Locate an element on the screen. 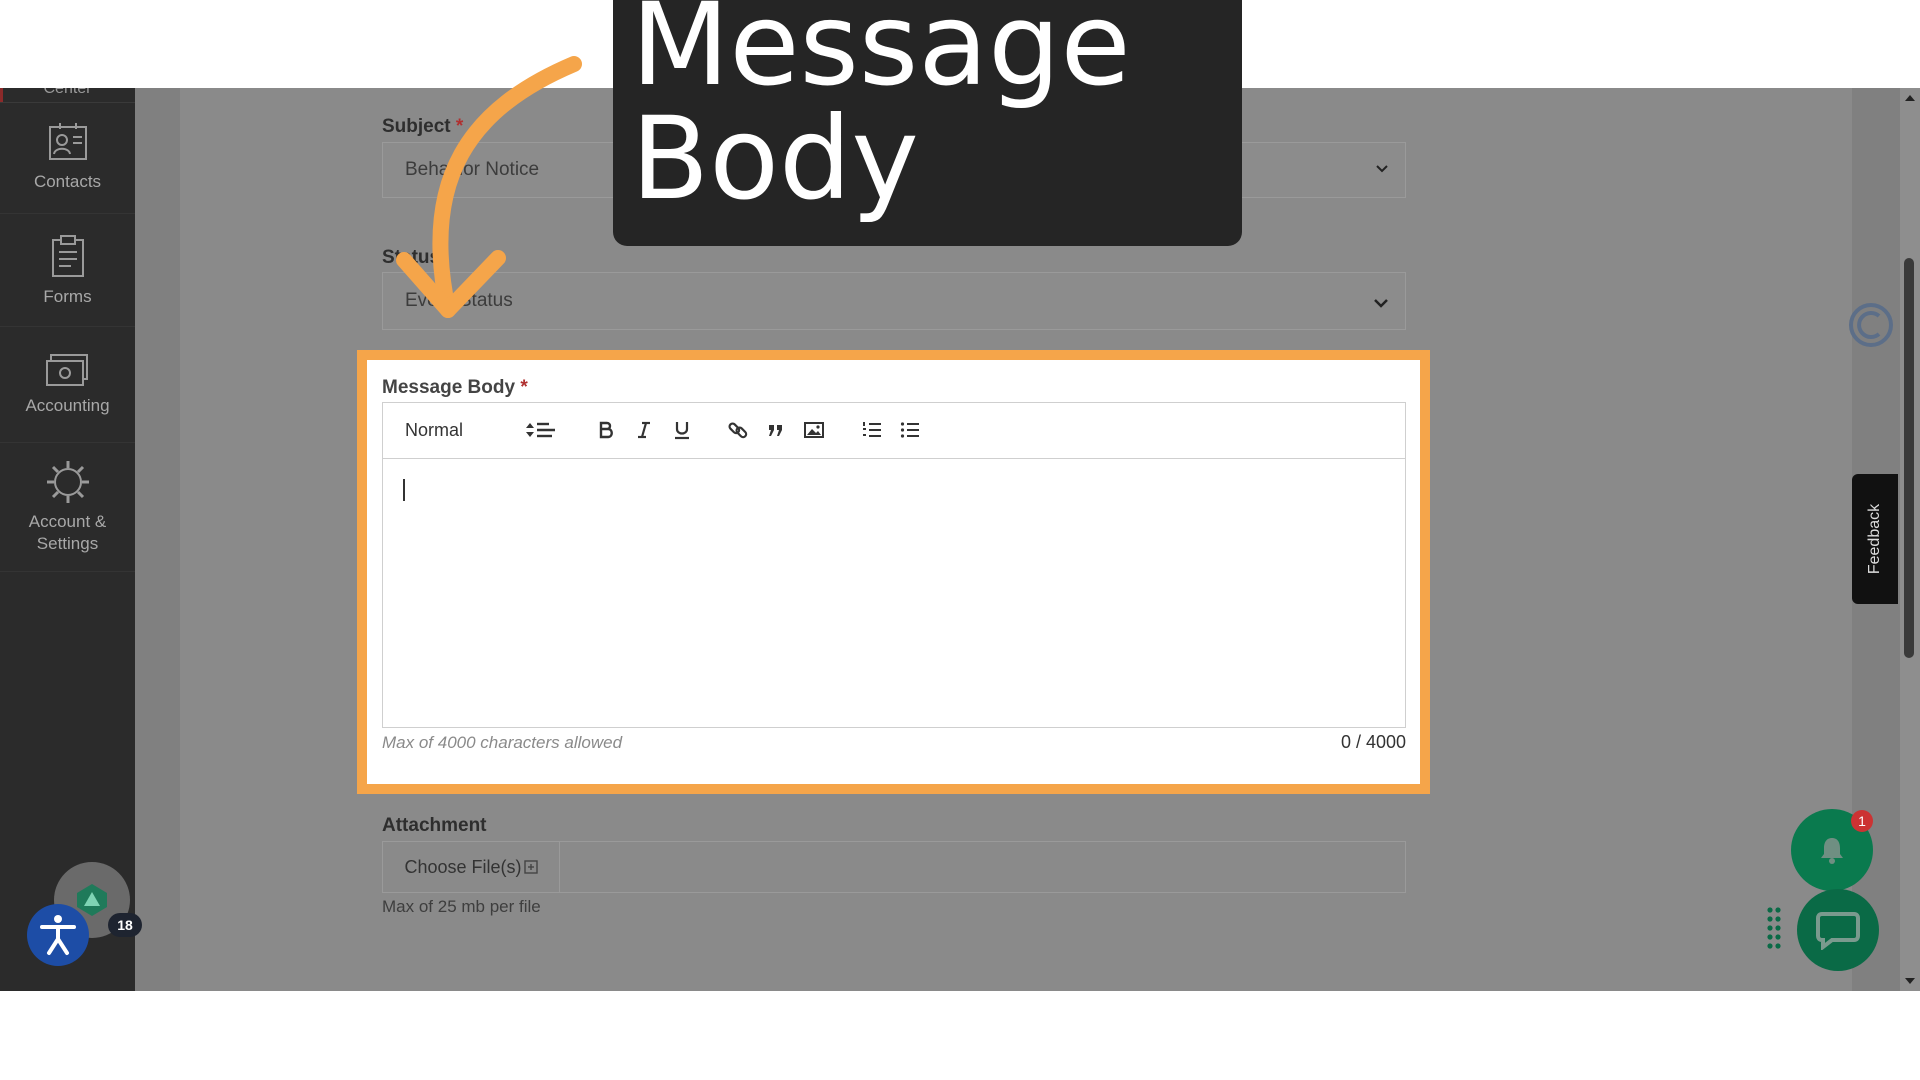  bullet-list-icon is located at coordinates (909, 430).